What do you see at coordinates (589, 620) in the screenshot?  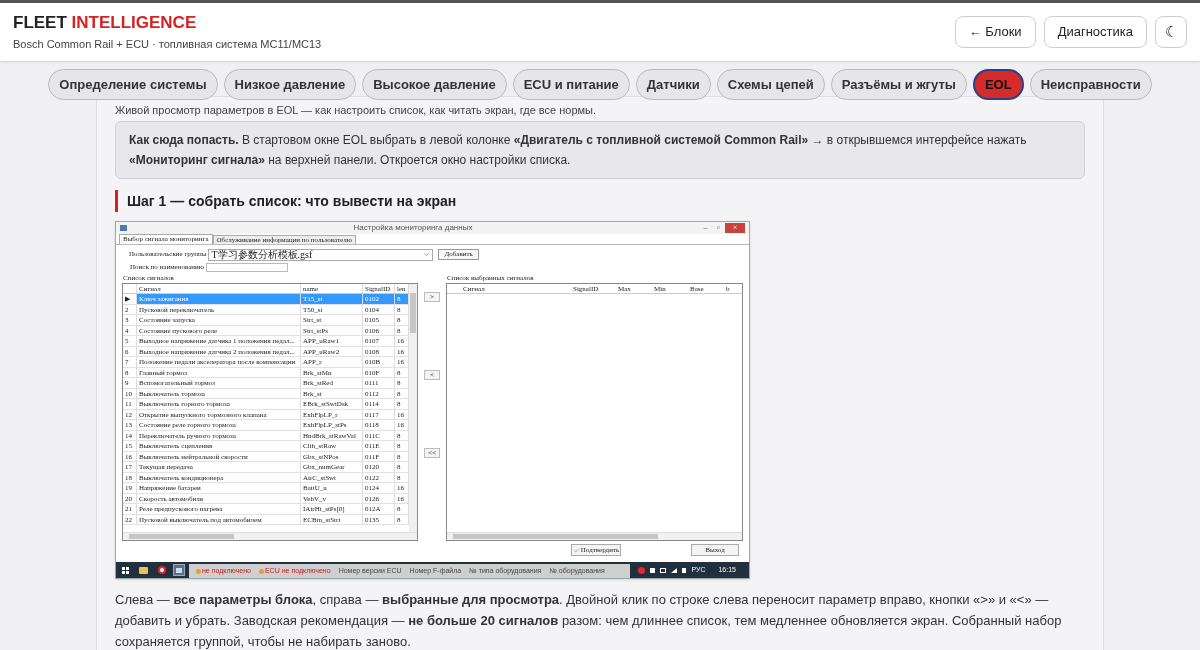 I see `body-paragraph: Слева — все параметры блока, справа — выбранные для просмотра. Двойной клик по строке слева переносит параметр вправо, кнопки «>» и «<» — добавить и убрать. Заводская рекомендация — не больше 20 сигналов разом: чем длиннее список, тем медленнее обновляется экран. Собранный набор сохраняется группой, чтобы не набирать заново.` at bounding box center [589, 620].